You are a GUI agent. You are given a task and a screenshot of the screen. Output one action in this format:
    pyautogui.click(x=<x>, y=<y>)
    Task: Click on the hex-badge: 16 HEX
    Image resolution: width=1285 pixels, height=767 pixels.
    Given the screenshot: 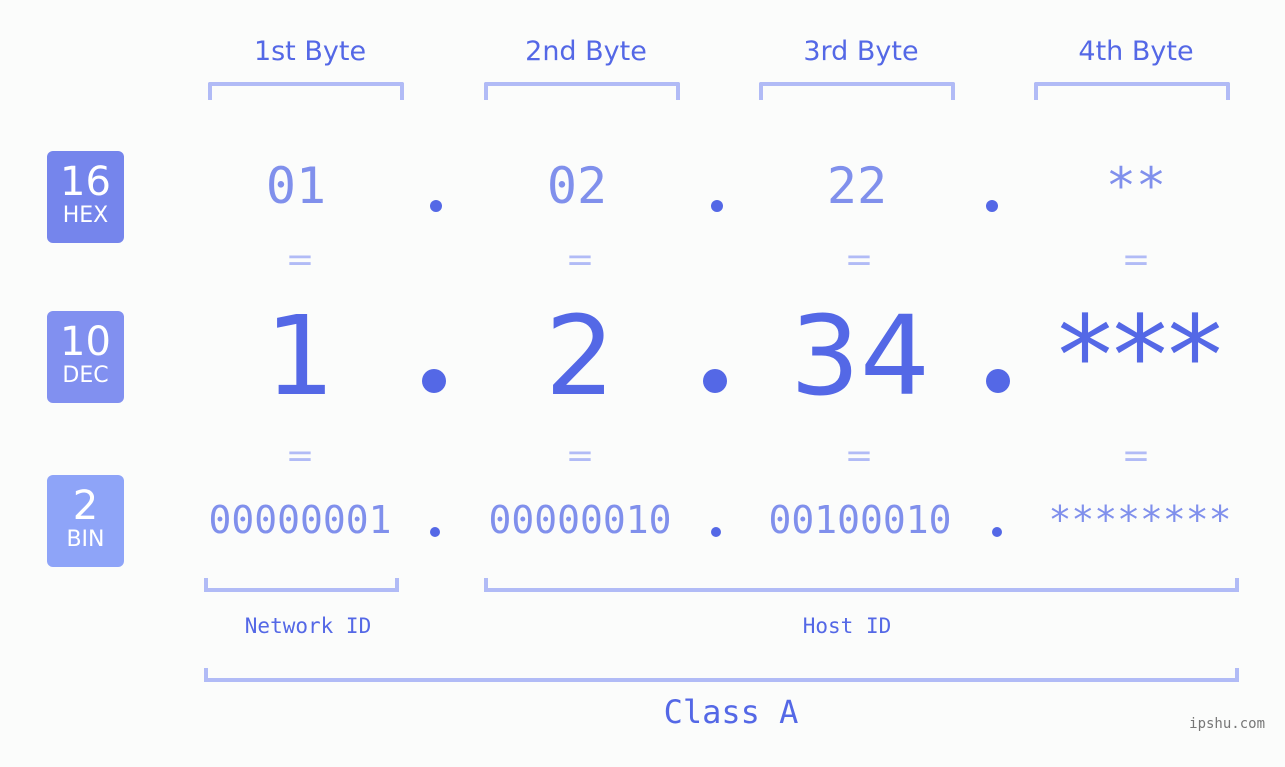 What is the action you would take?
    pyautogui.click(x=85, y=197)
    